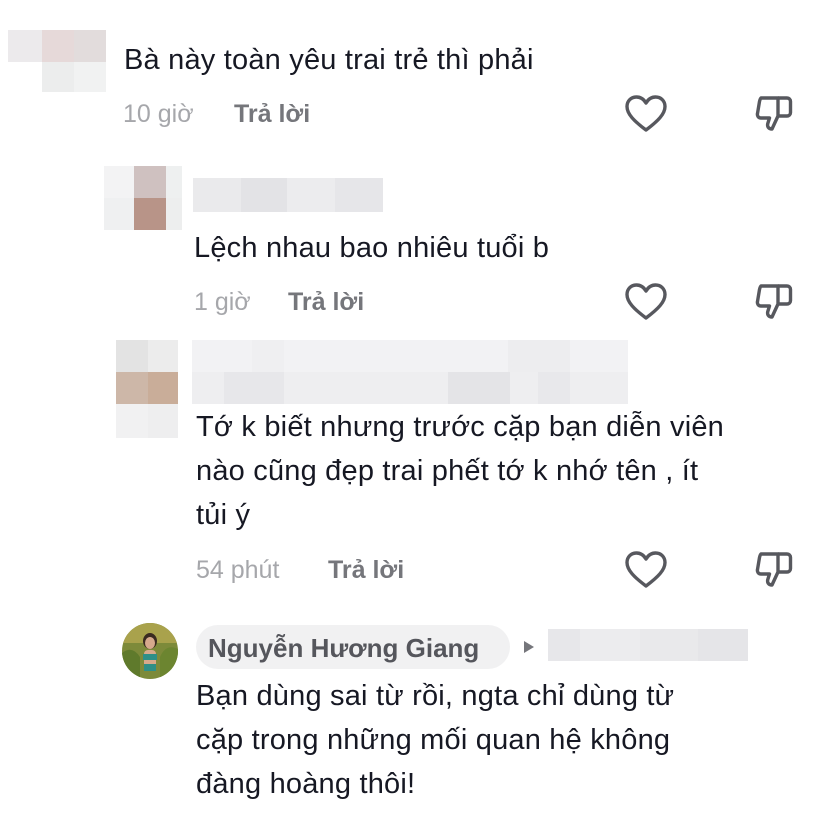 The height and width of the screenshot is (814, 829). What do you see at coordinates (344, 648) in the screenshot?
I see `username: Nguyễn Hương Giang` at bounding box center [344, 648].